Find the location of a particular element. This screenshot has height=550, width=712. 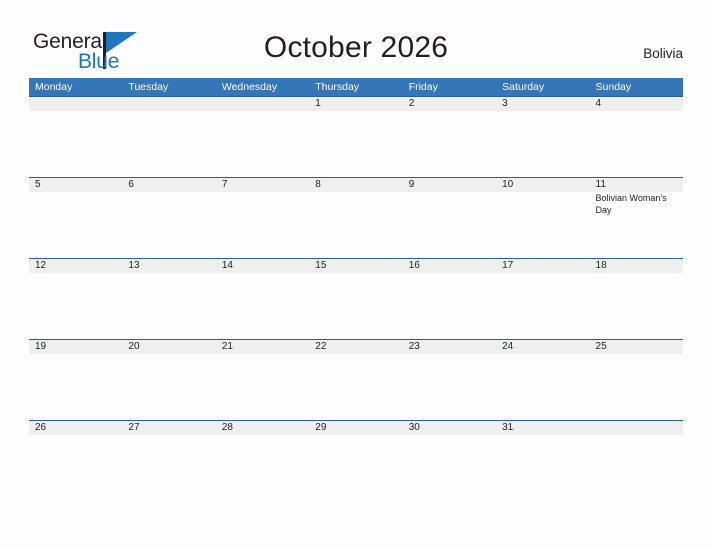

calendar-day-cell: 31 is located at coordinates (543, 461).